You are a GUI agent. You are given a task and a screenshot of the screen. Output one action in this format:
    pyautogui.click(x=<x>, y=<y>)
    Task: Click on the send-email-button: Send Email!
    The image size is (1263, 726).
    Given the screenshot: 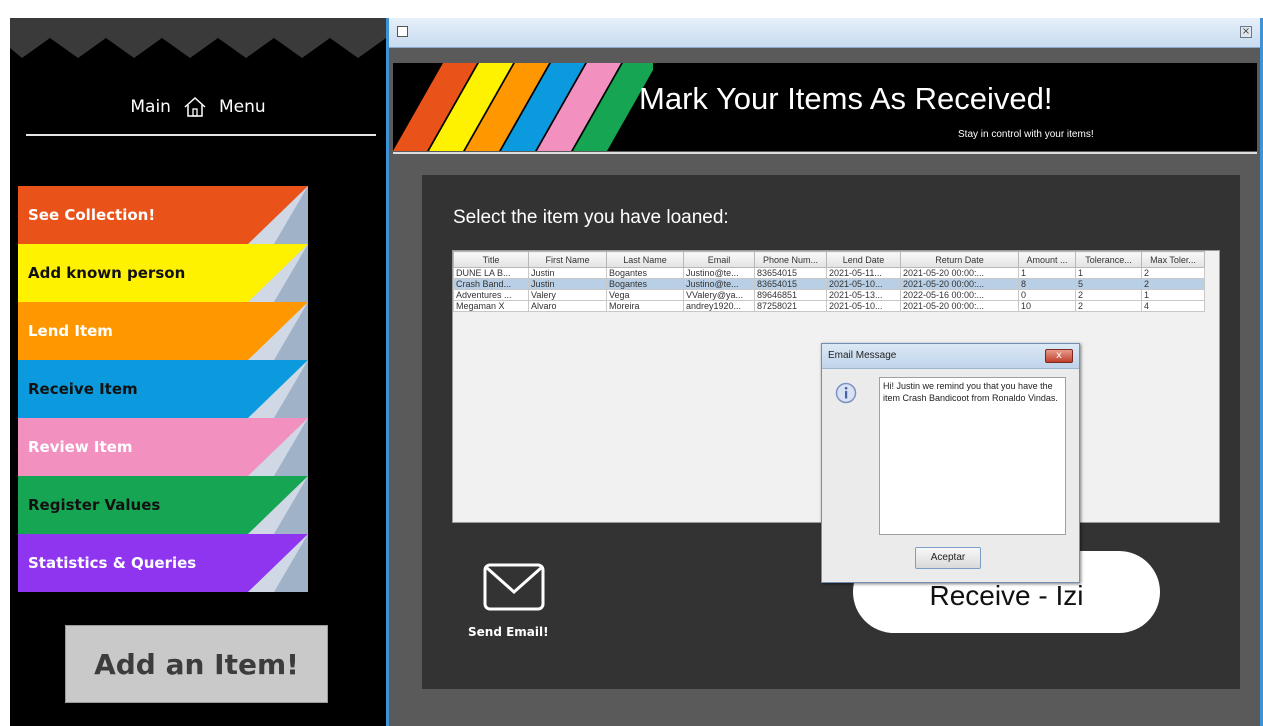 What is the action you would take?
    pyautogui.click(x=513, y=608)
    